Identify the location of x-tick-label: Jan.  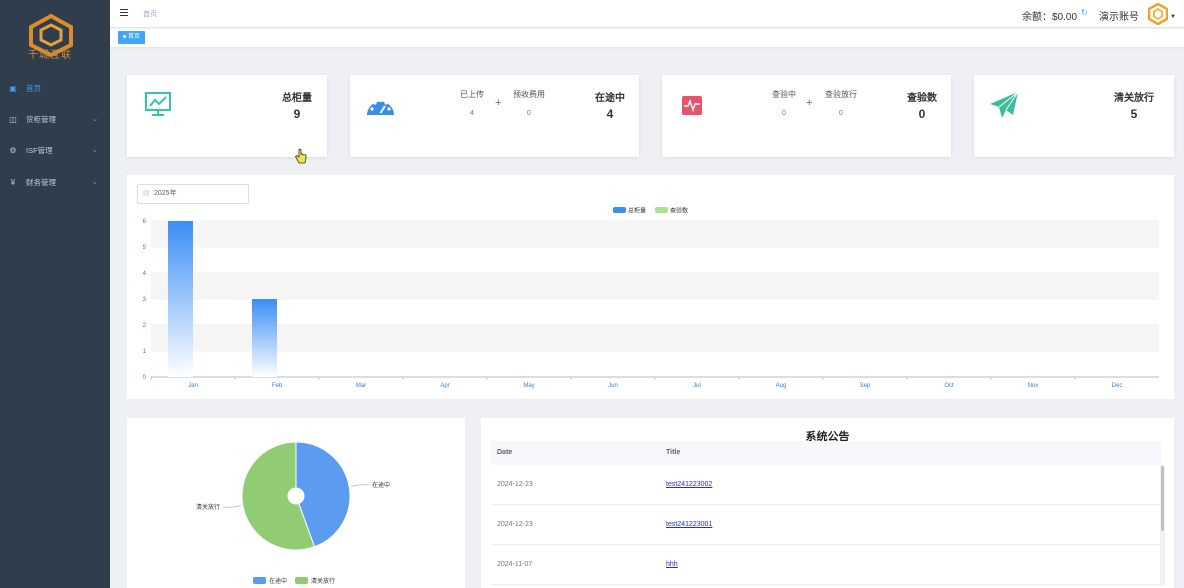
(193, 386).